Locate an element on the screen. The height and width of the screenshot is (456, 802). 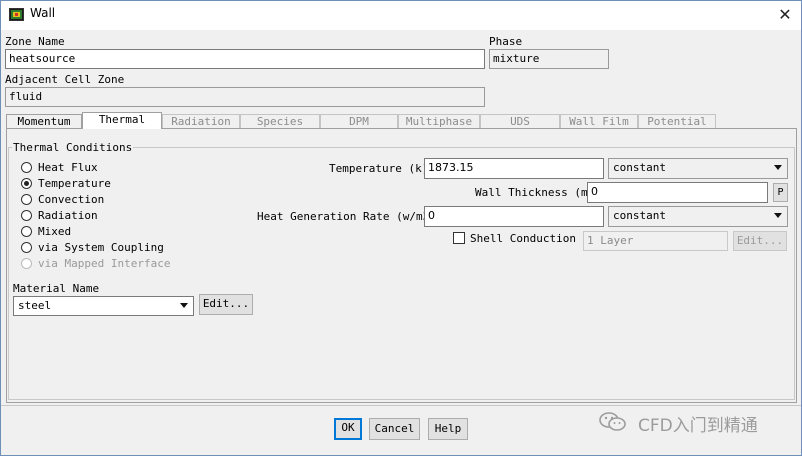
temperature-method-value: constant is located at coordinates (639, 167).